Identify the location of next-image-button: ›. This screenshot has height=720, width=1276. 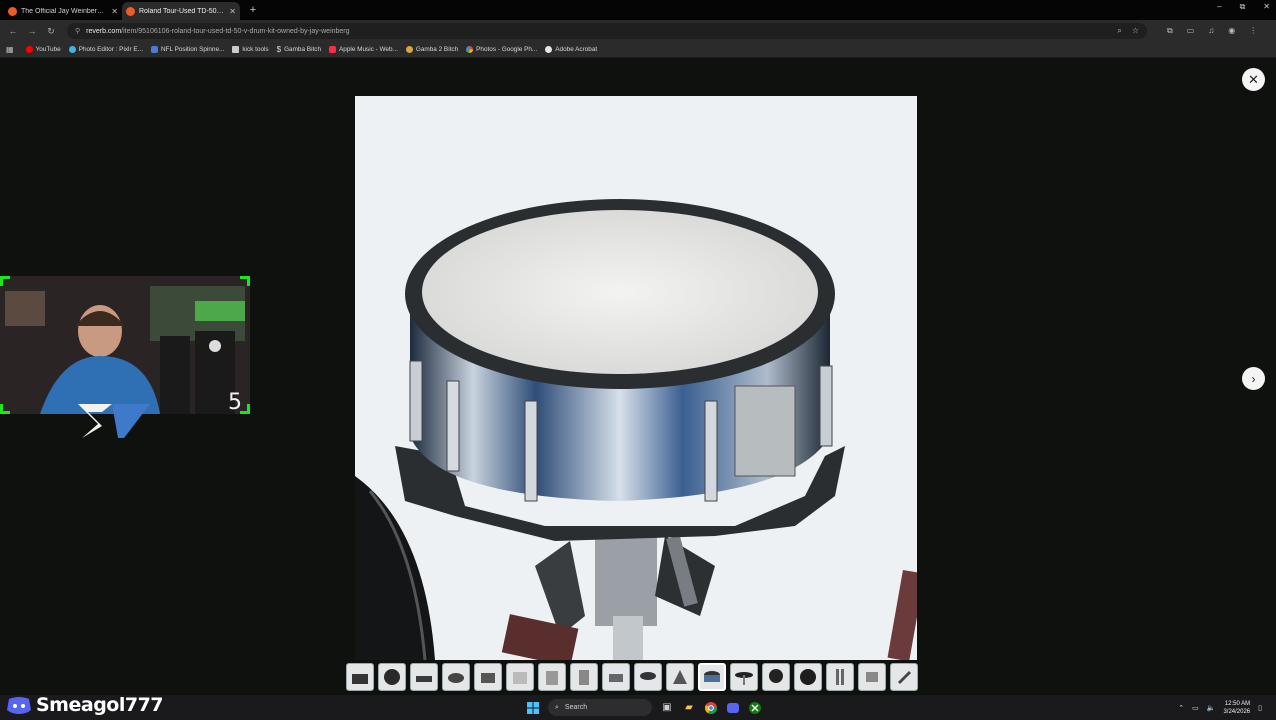
(1253, 378).